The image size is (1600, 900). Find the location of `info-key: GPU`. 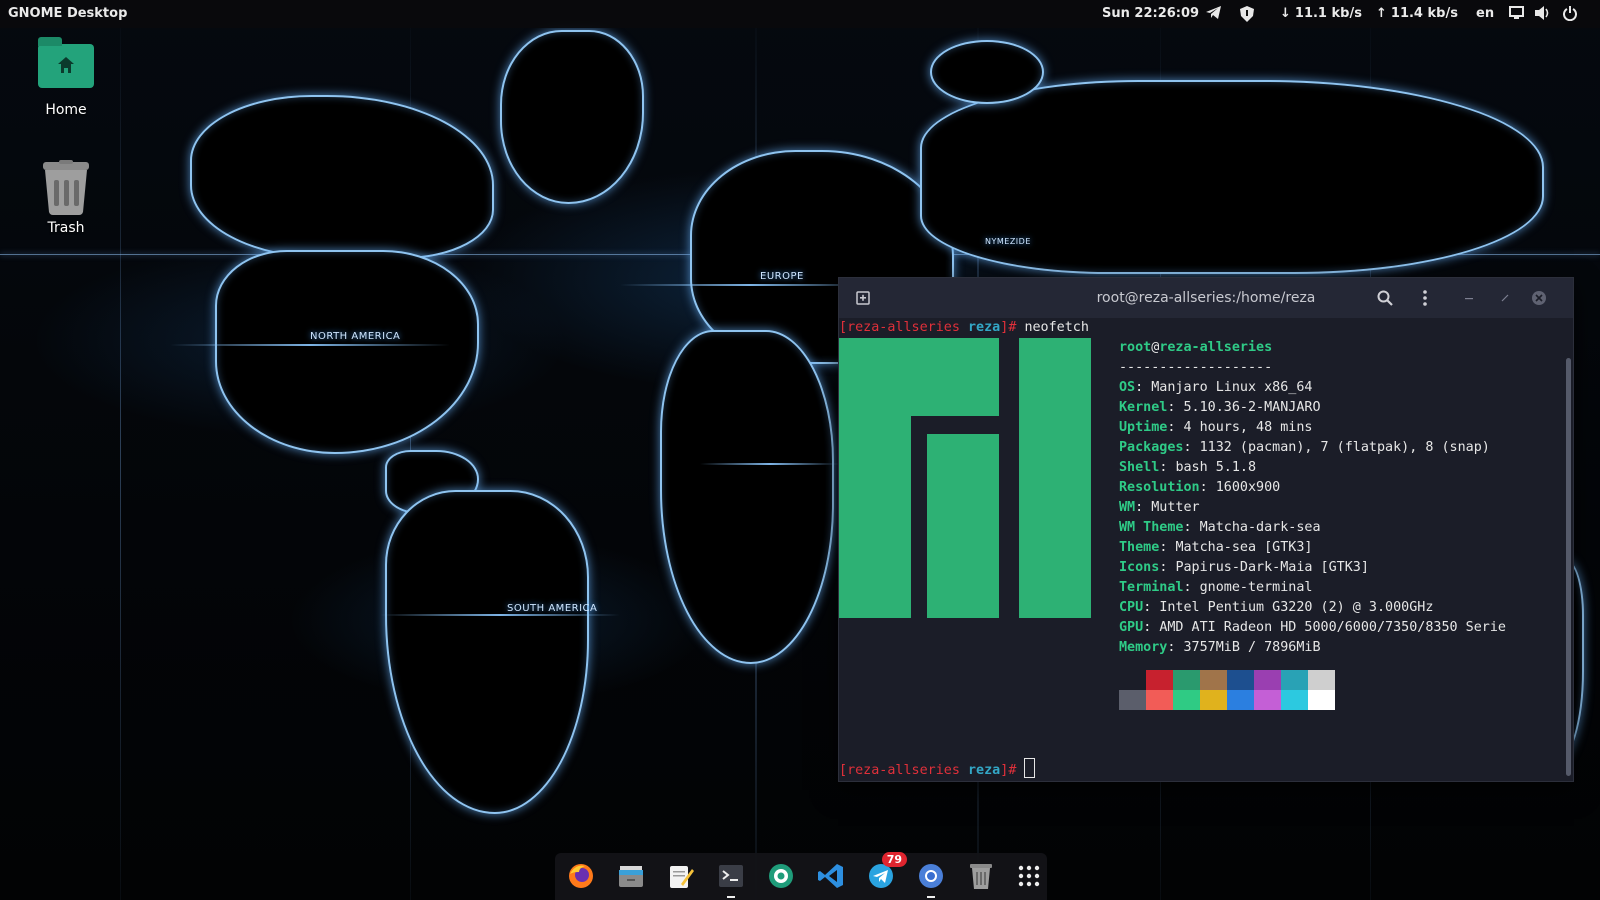

info-key: GPU is located at coordinates (1131, 627).